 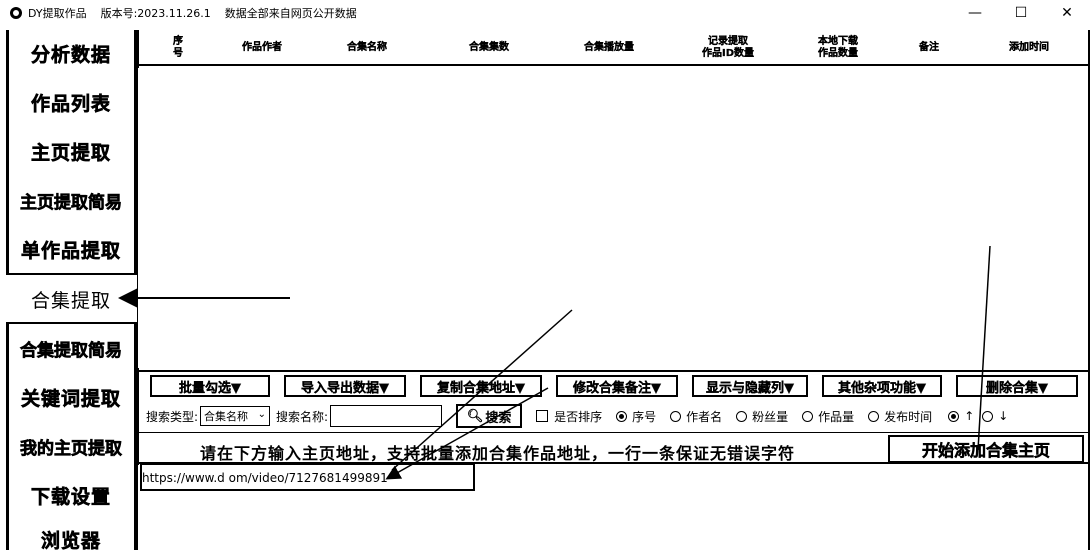 What do you see at coordinates (954, 416) in the screenshot?
I see `order-radio-asc` at bounding box center [954, 416].